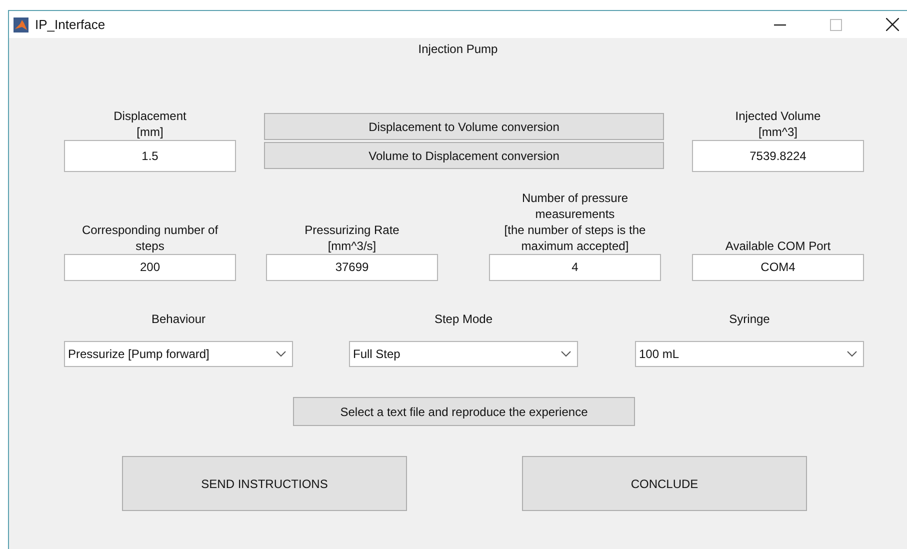  Describe the element at coordinates (464, 126) in the screenshot. I see `conversion-button: Displacement to Volume conversion` at that location.